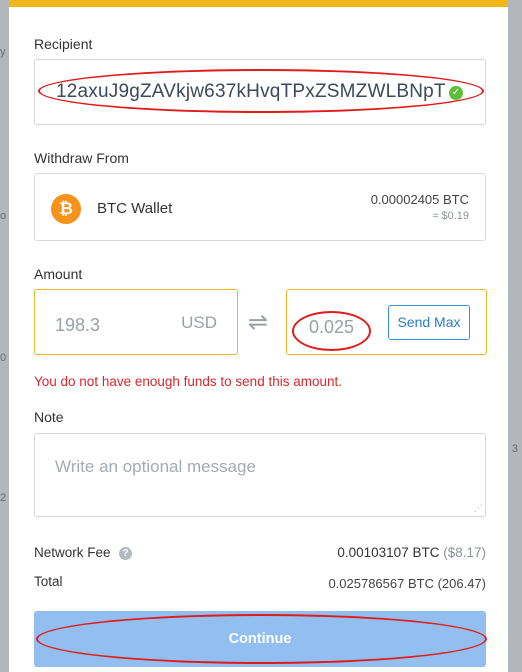 This screenshot has width=522, height=672. Describe the element at coordinates (260, 639) in the screenshot. I see `continue-button: Continue` at that location.